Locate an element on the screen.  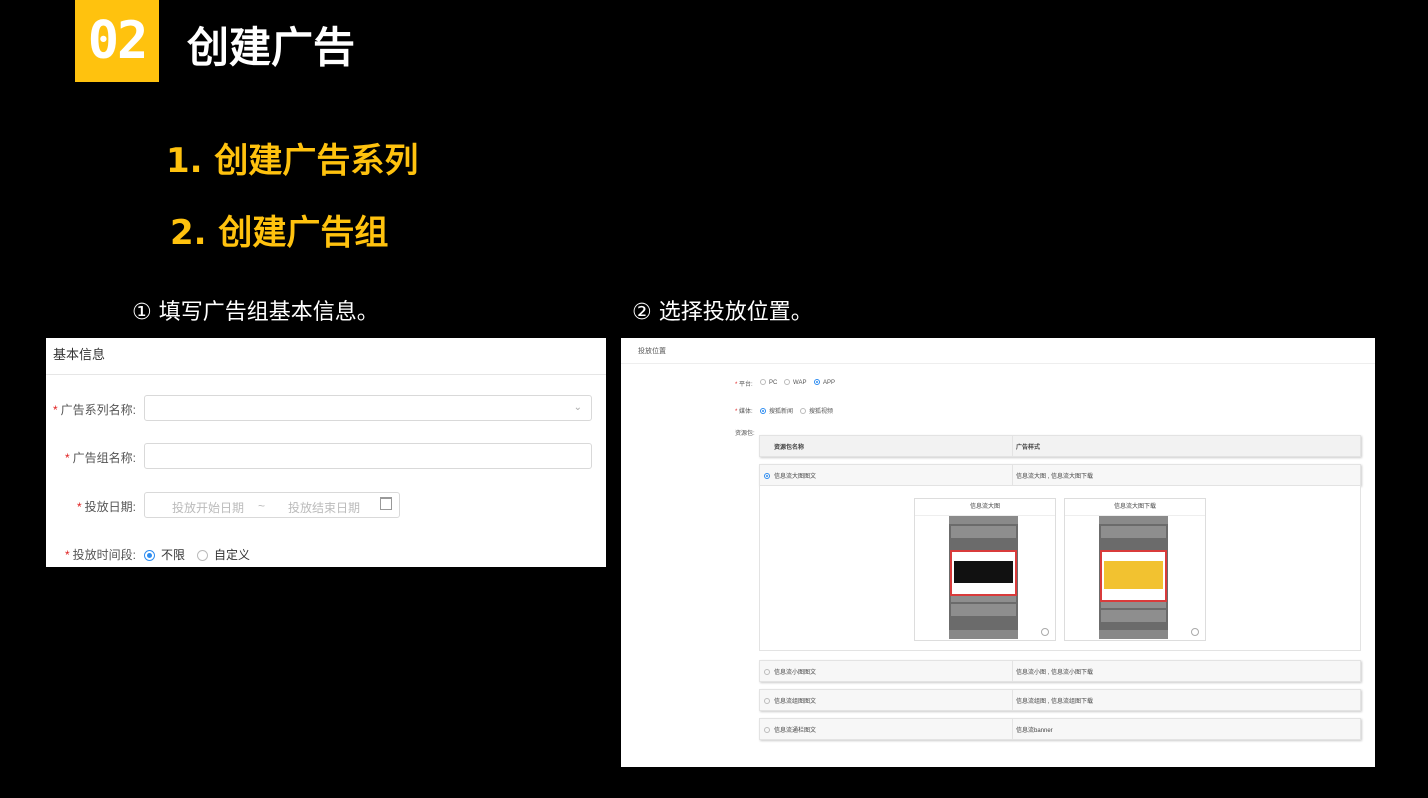
time-slot-label: * 投放时间段: is located at coordinates (100, 554).